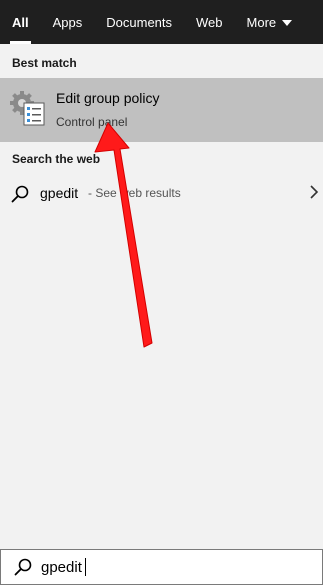  I want to click on best-match-heading: Best match, so click(44, 63).